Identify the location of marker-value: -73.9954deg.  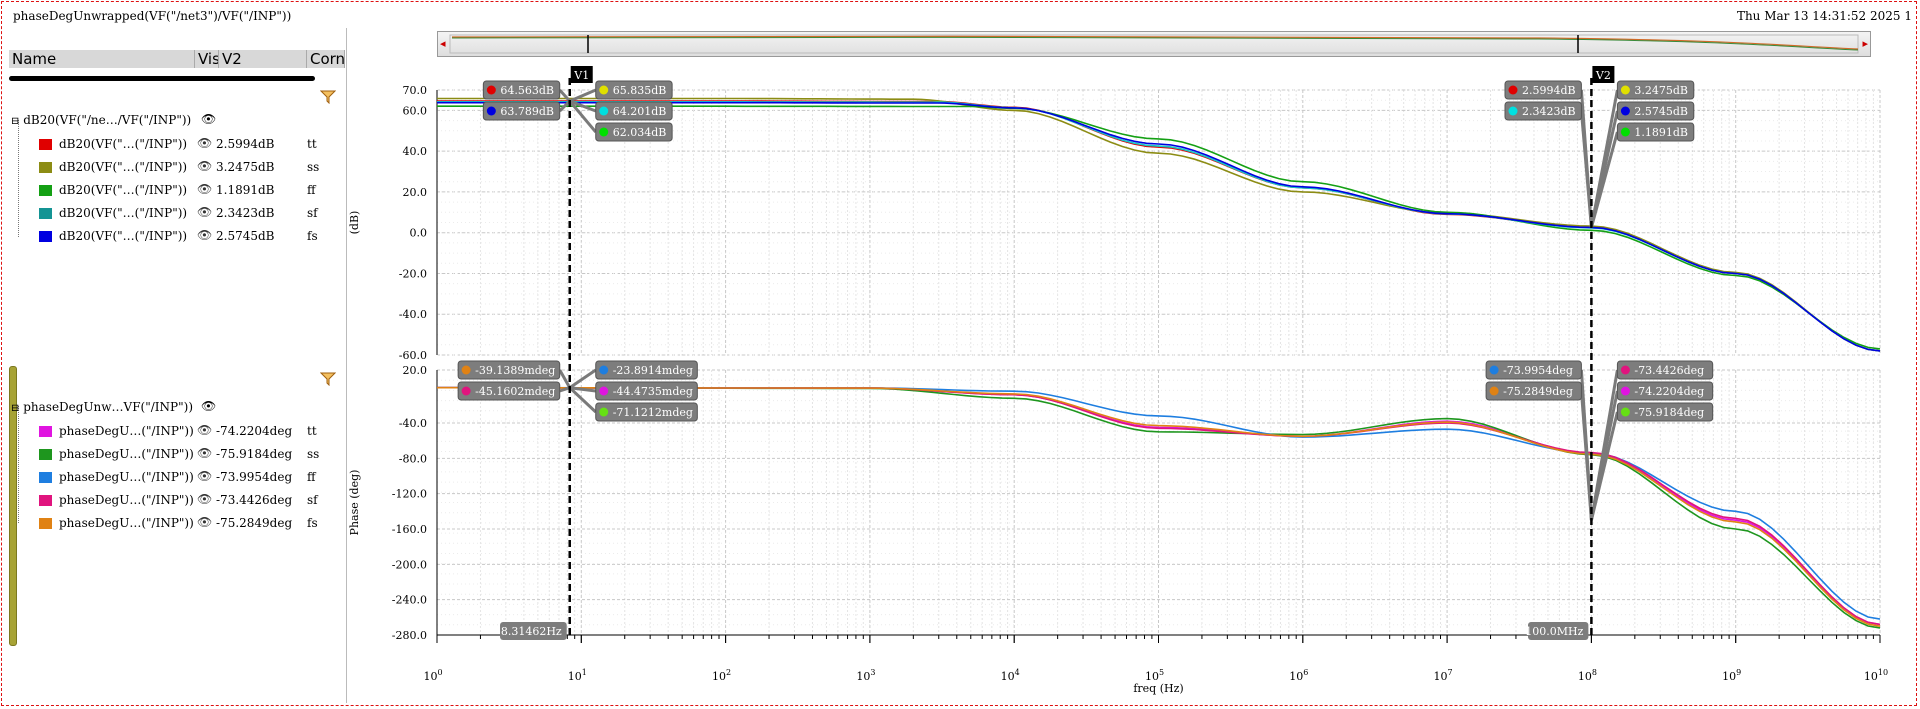
(1538, 370).